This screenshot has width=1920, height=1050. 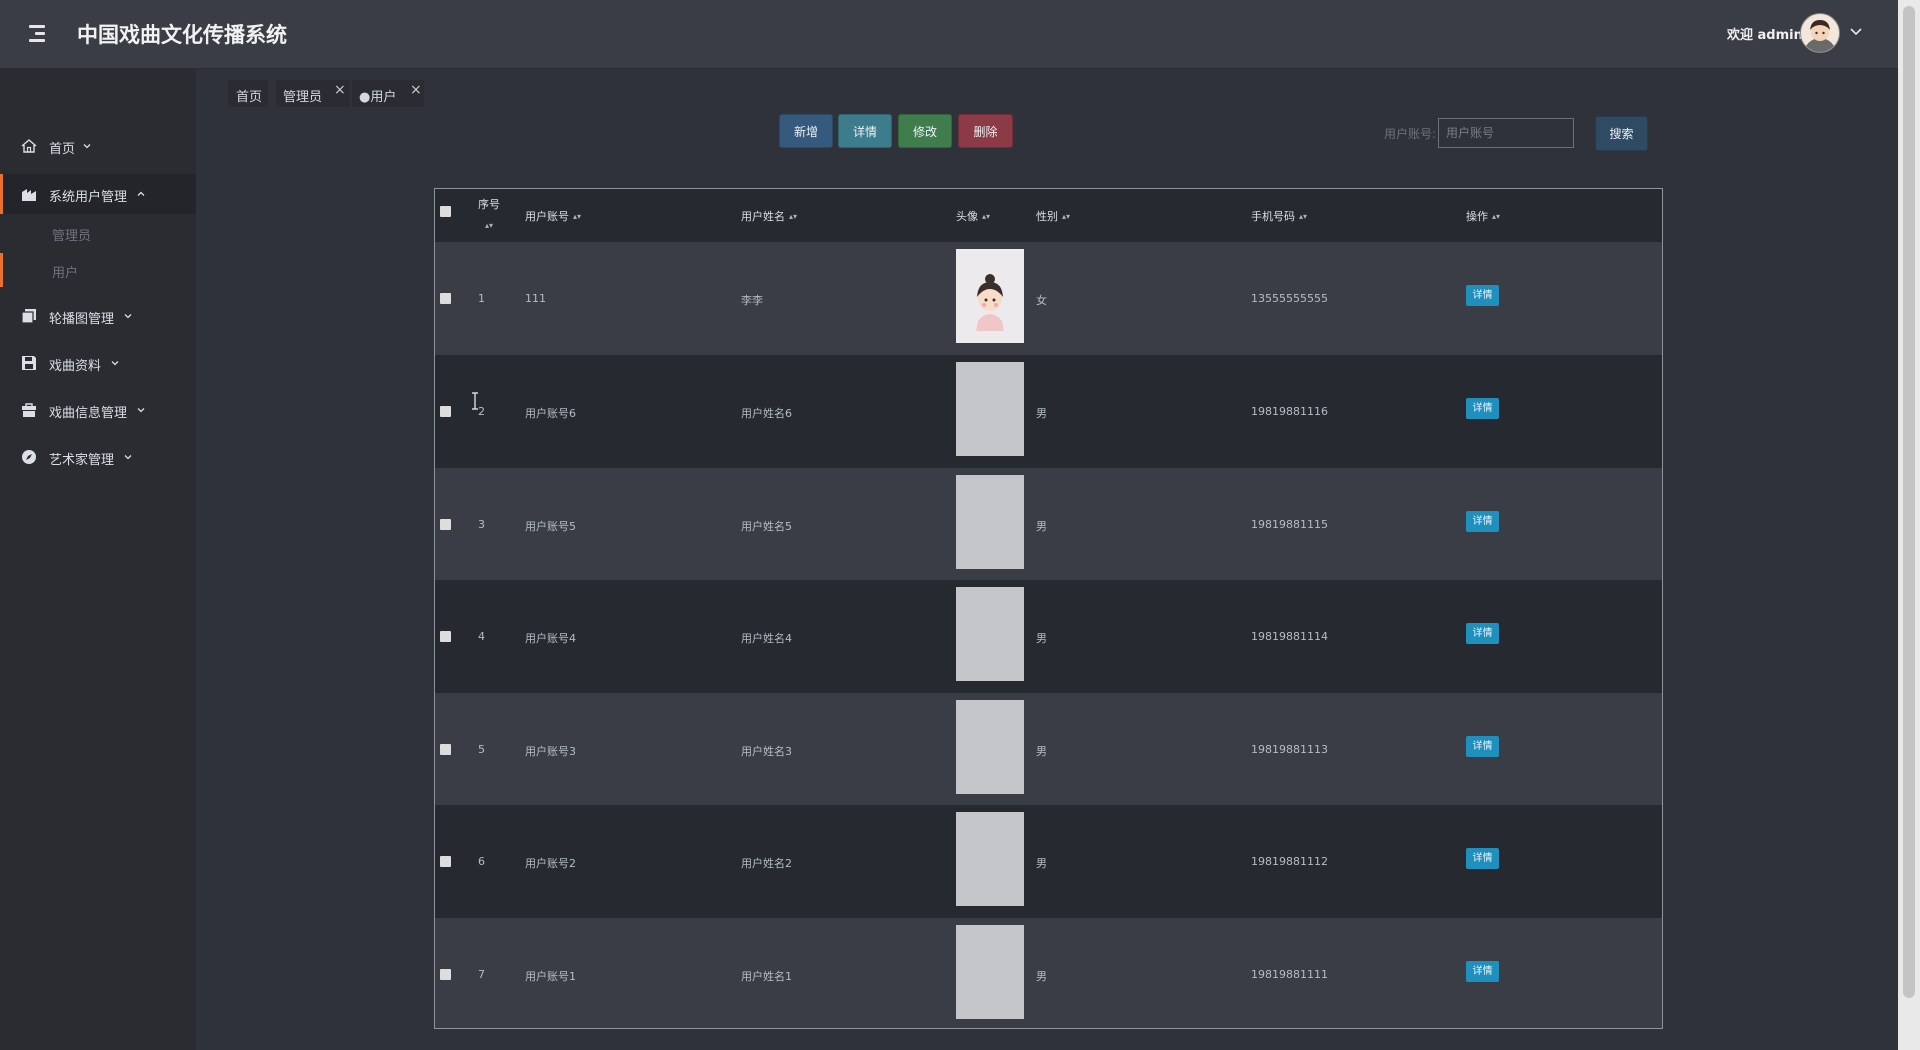 I want to click on cell-name: 用户姓名2, so click(x=766, y=863).